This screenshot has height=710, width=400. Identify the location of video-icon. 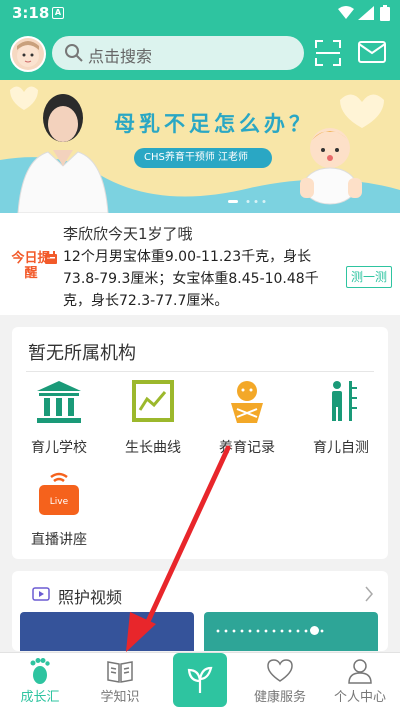
(41, 594).